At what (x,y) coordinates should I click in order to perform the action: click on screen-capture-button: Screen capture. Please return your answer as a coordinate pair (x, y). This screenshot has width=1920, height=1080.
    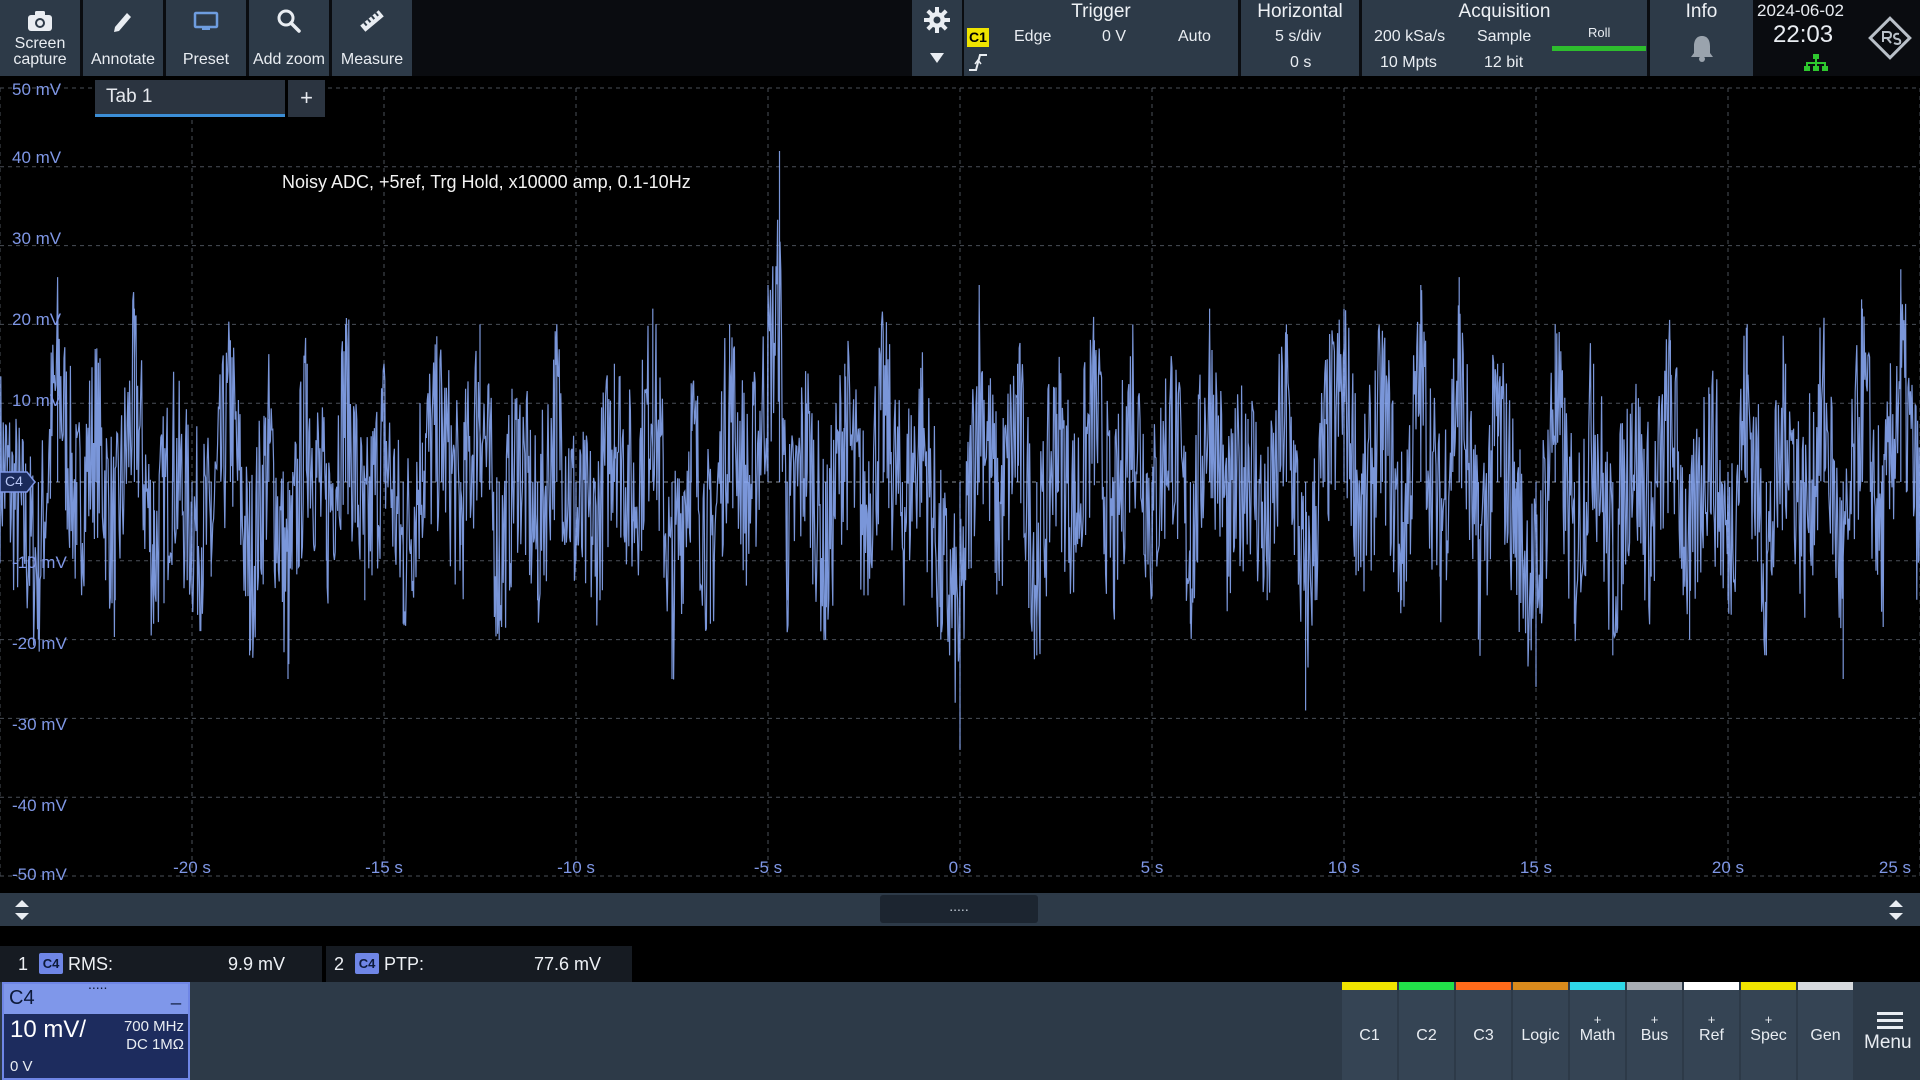
    Looking at the image, I should click on (40, 38).